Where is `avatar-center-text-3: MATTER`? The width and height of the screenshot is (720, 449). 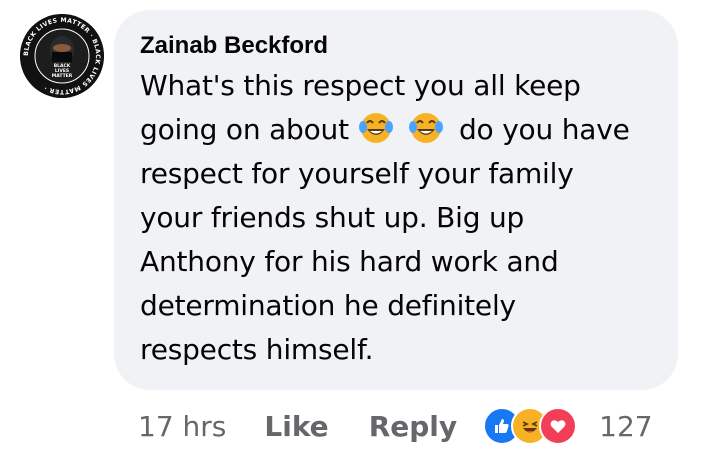
avatar-center-text-3: MATTER is located at coordinates (62, 76).